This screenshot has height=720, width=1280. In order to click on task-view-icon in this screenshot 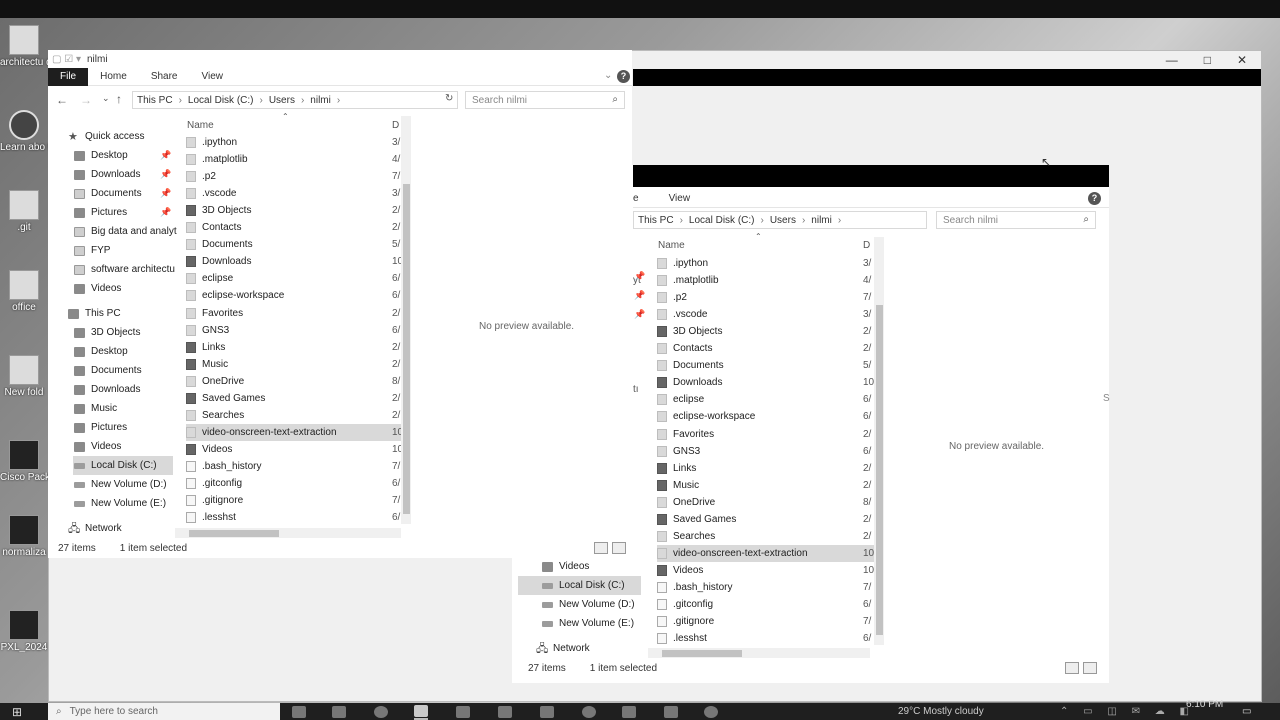, I will do `click(299, 711)`.